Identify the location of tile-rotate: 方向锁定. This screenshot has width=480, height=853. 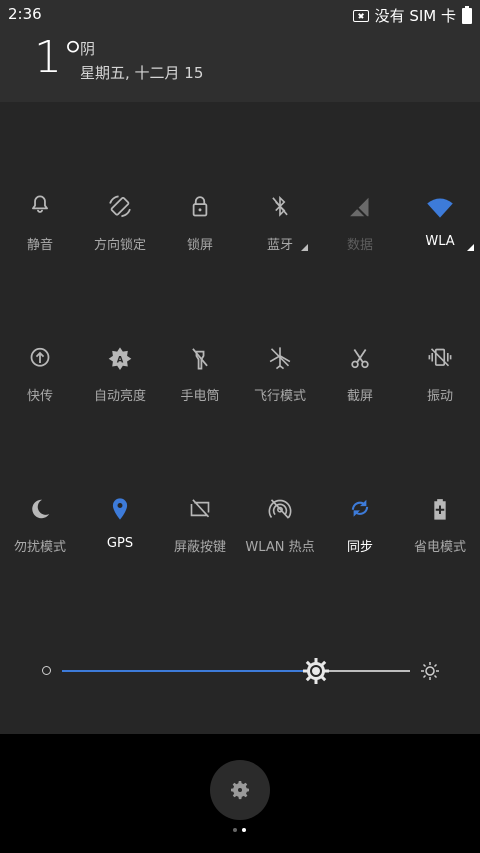
(120, 225).